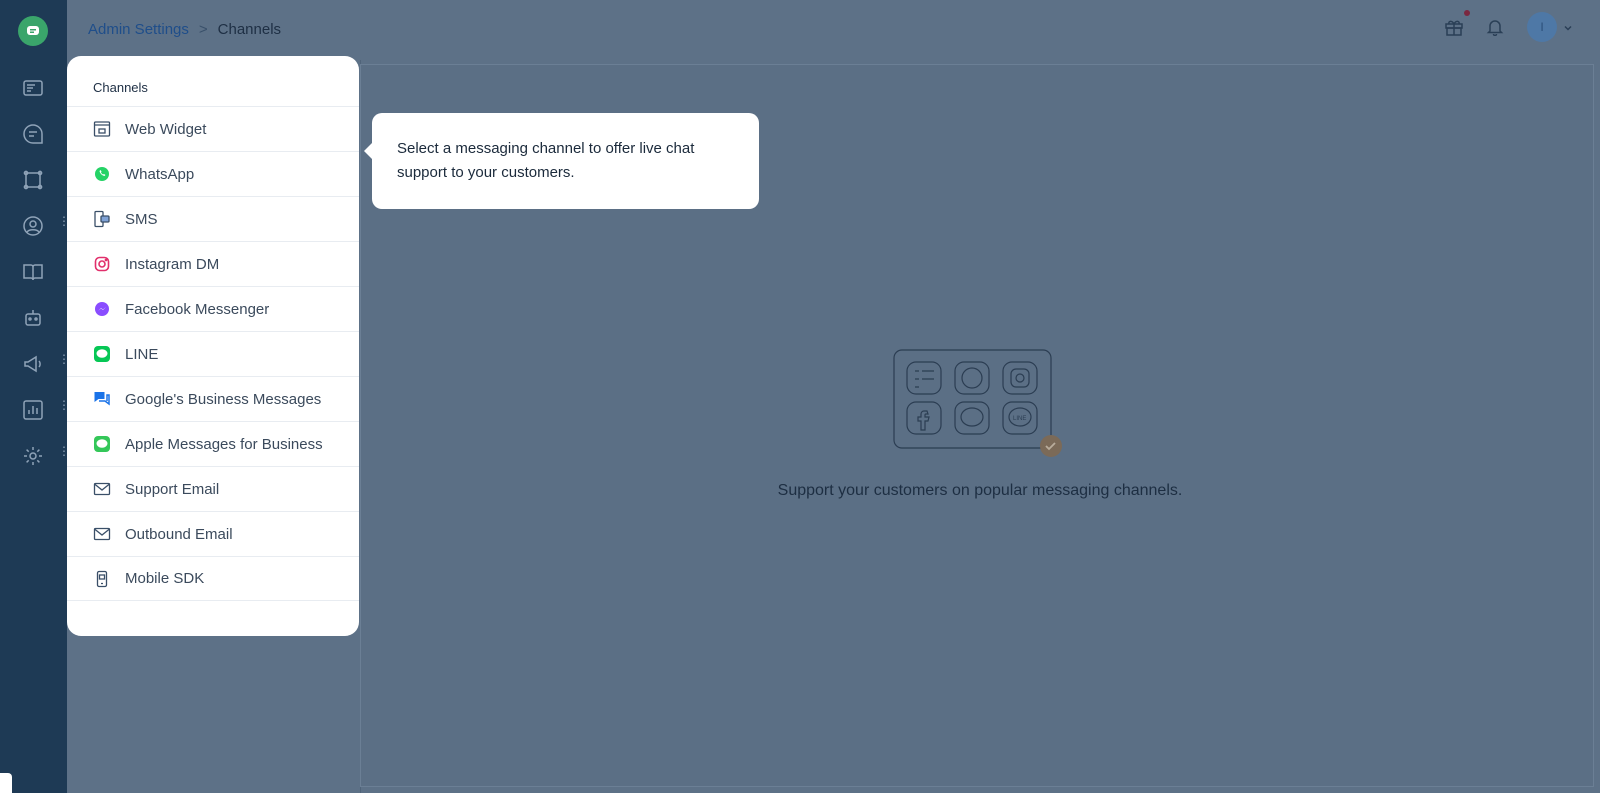 The image size is (1600, 793). What do you see at coordinates (102, 309) in the screenshot?
I see `messenger-icon` at bounding box center [102, 309].